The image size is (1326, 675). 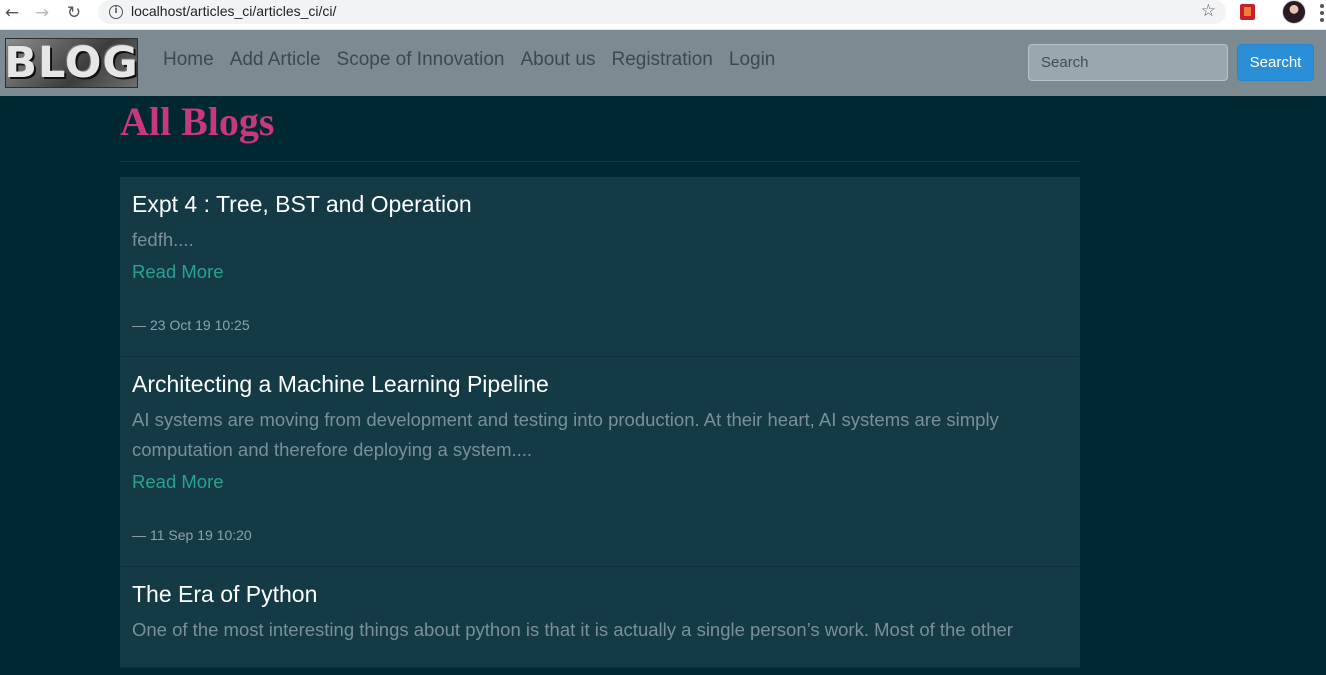 I want to click on back-icon: ←, so click(x=12, y=13).